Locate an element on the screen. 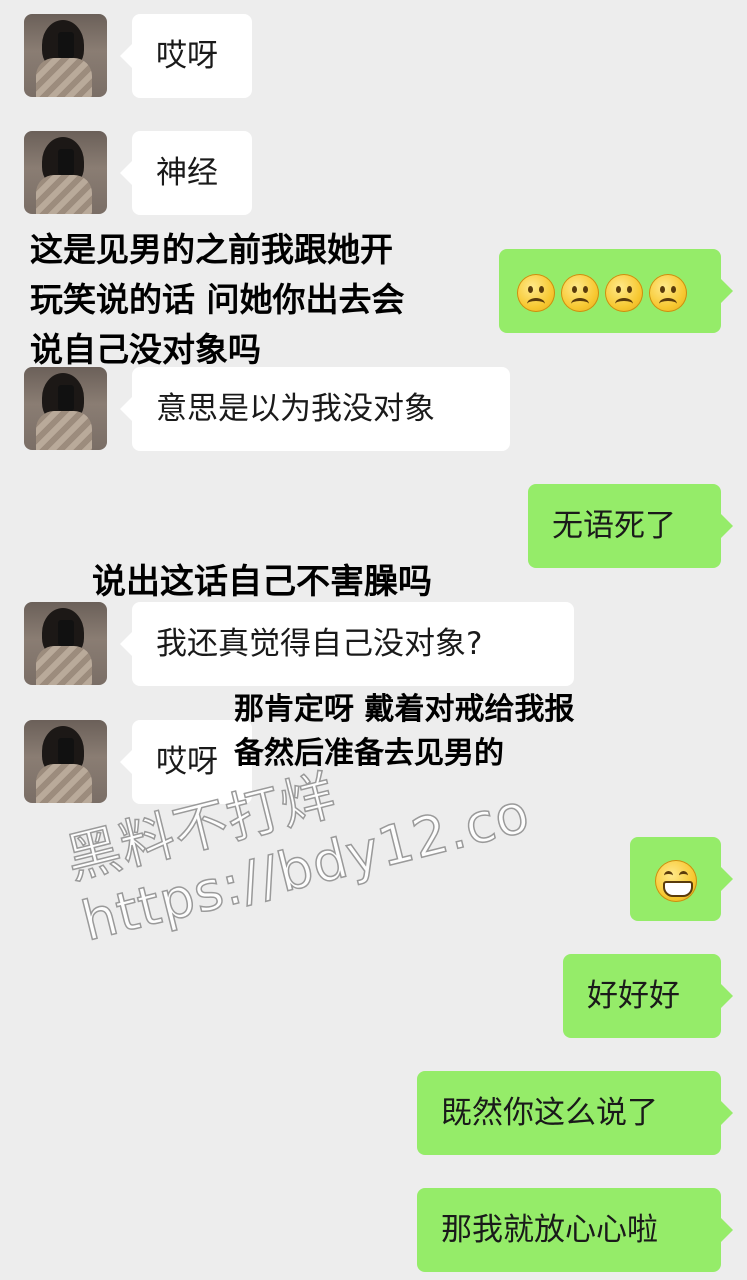 This screenshot has height=1280, width=747. annotation-caption: 那肯定呀 戴着对戒给我报 备然后准备去见男的 is located at coordinates (404, 732).